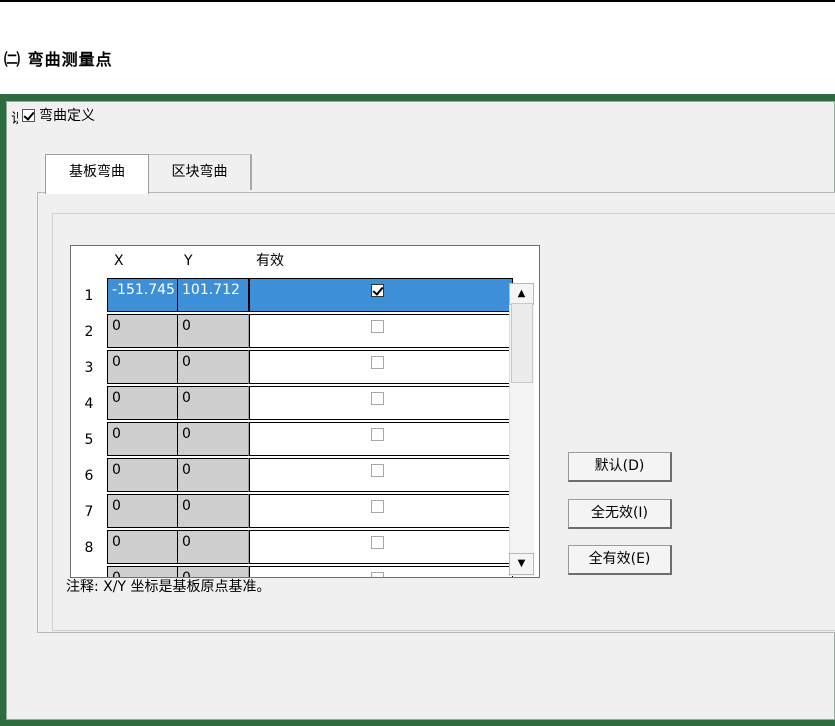  I want to click on tab-substrate-bend: 基板弯曲, so click(97, 174).